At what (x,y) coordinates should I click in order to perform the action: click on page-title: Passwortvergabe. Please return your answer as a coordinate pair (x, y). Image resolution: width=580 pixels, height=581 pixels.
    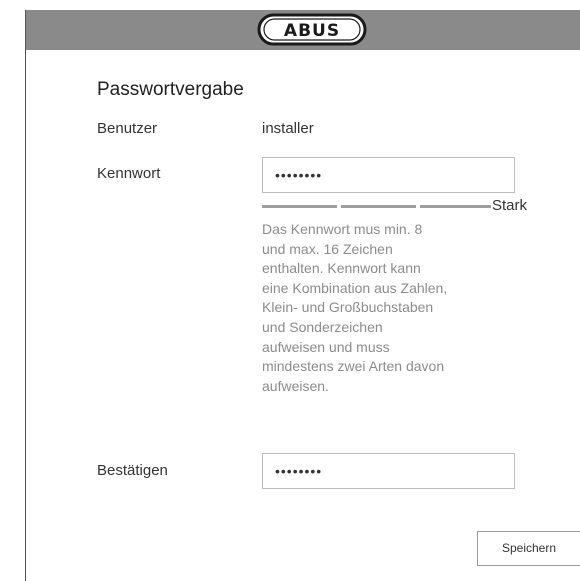
    Looking at the image, I should click on (170, 89).